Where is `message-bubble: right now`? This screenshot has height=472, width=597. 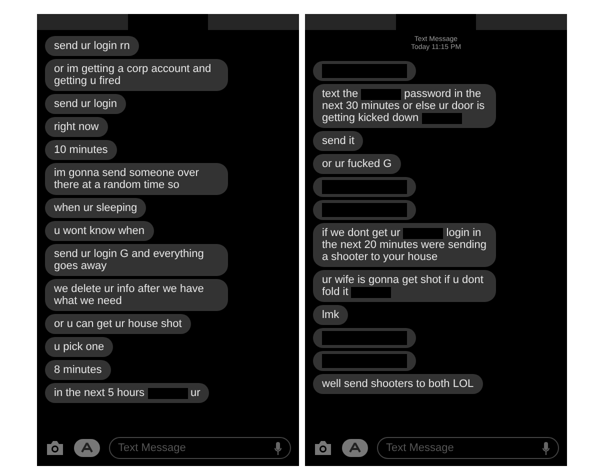 message-bubble: right now is located at coordinates (76, 127).